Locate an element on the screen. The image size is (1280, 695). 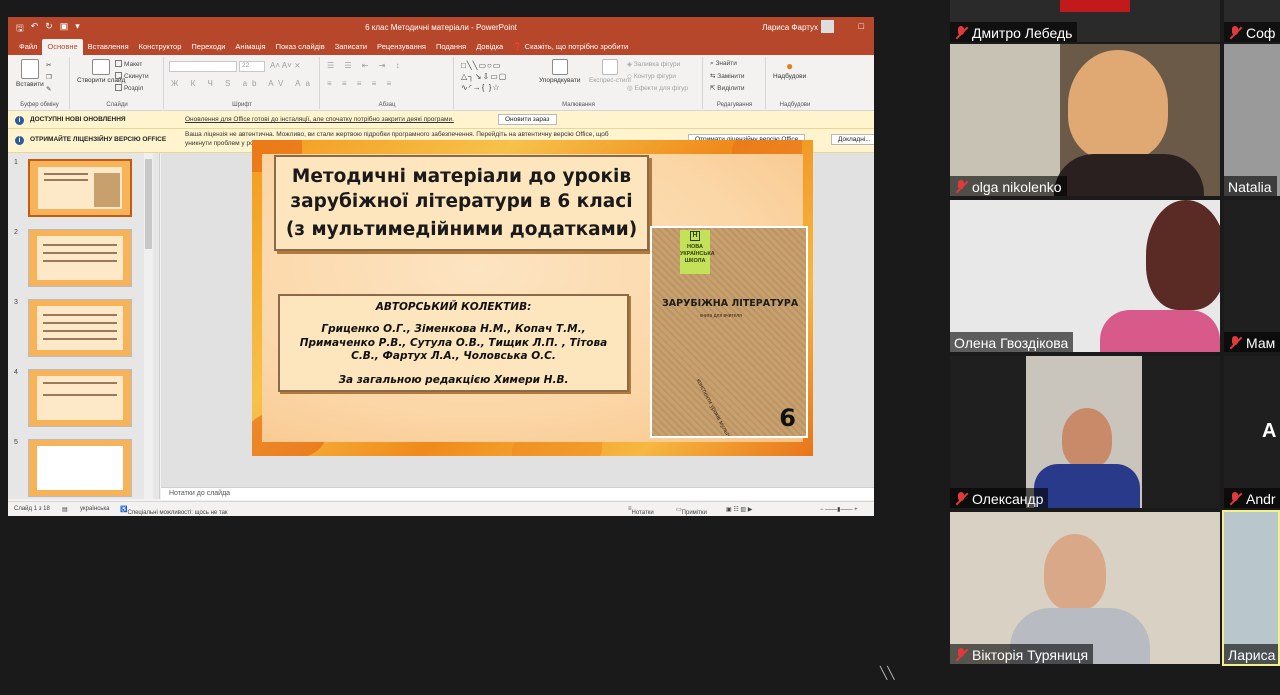
participant-tile: Мам is located at coordinates (1252, 276).